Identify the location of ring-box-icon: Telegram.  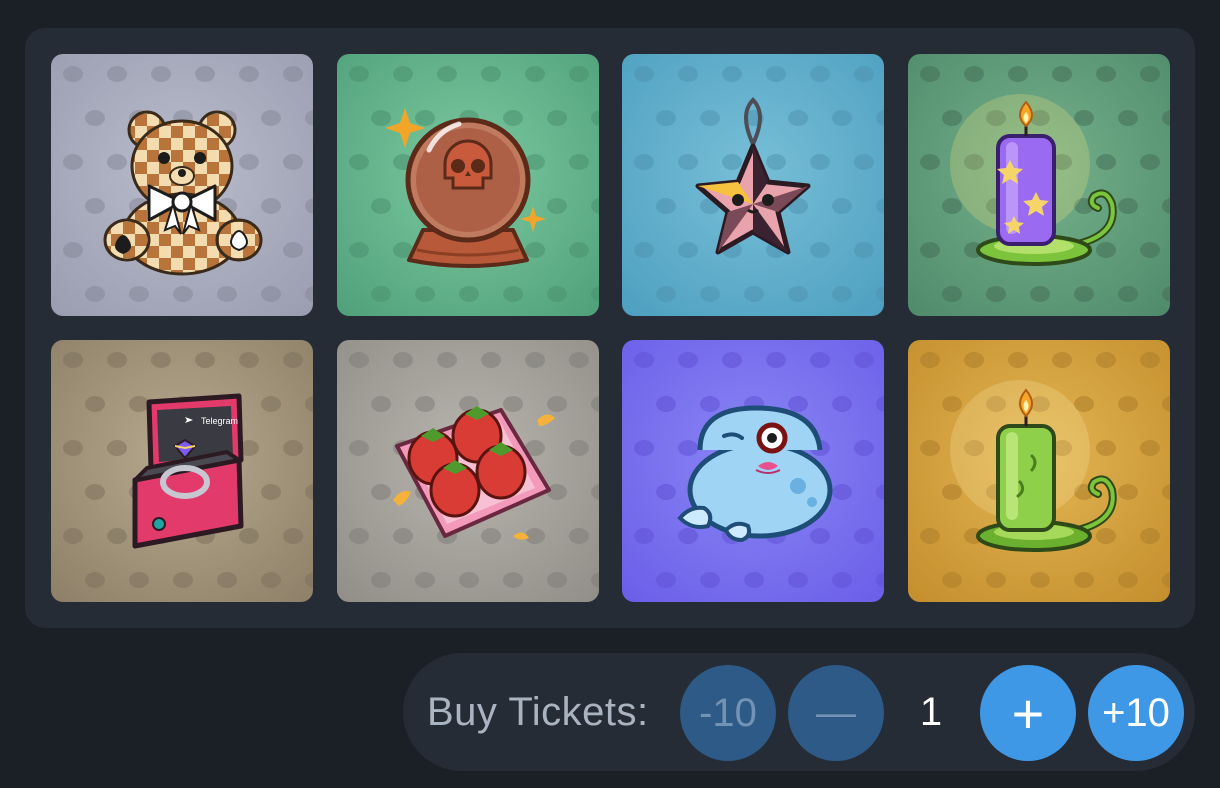
(188, 471).